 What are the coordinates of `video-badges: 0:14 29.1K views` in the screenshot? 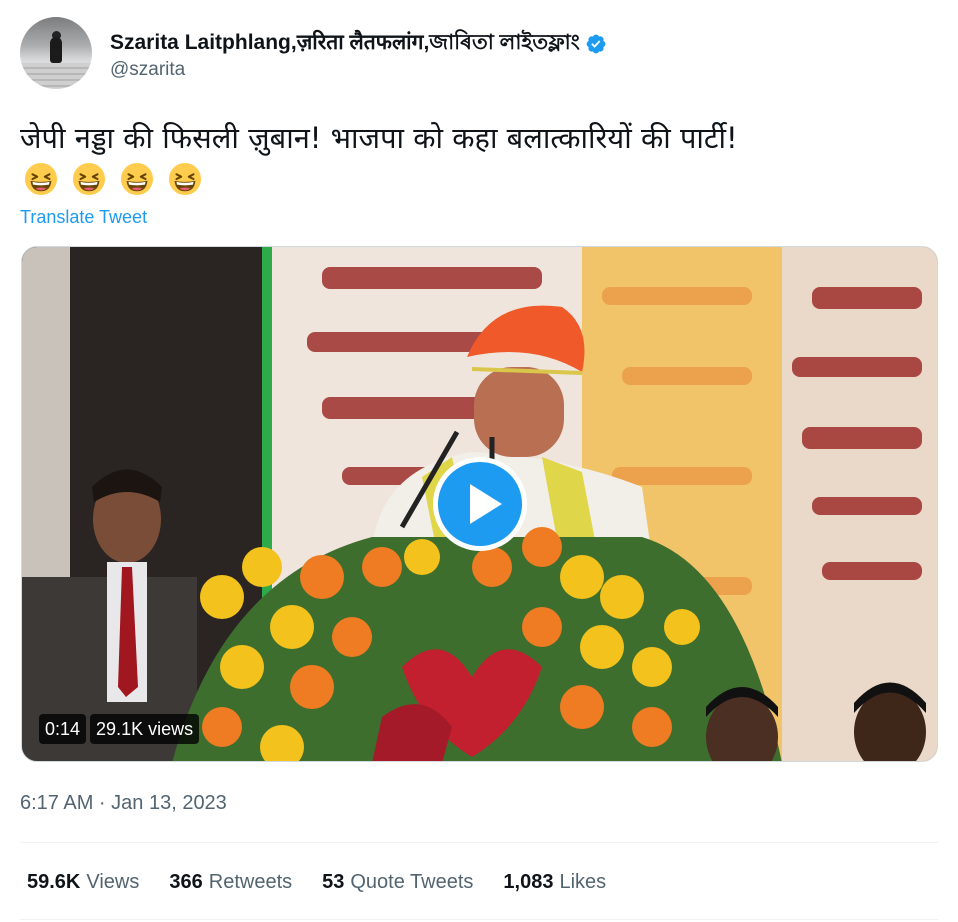 It's located at (119, 729).